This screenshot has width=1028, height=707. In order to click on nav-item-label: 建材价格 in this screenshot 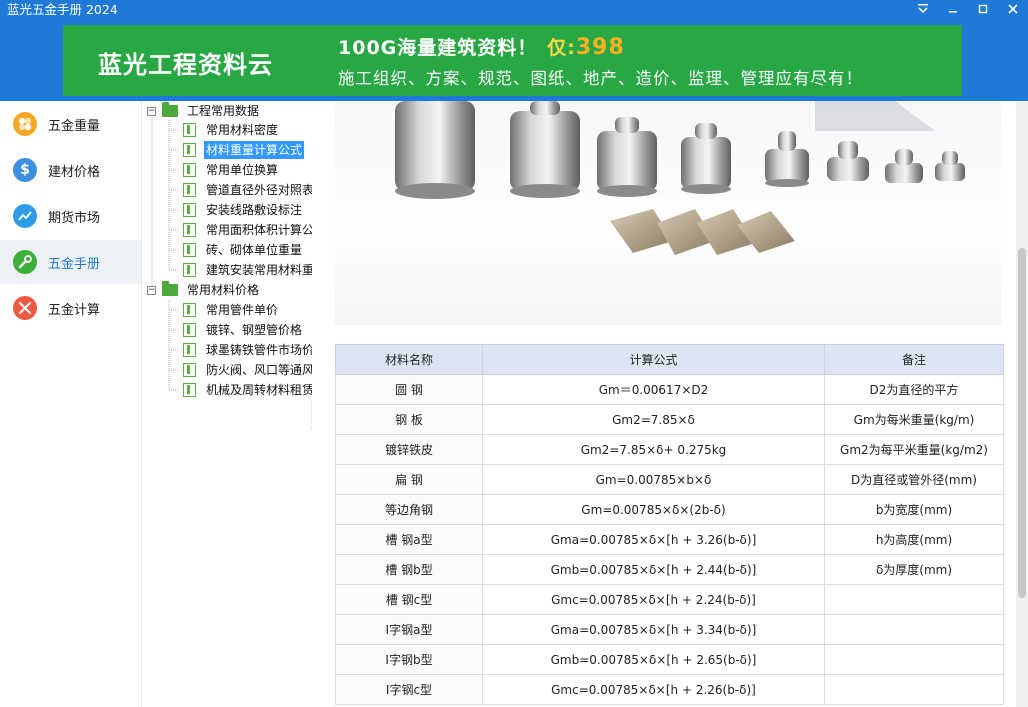, I will do `click(74, 172)`.